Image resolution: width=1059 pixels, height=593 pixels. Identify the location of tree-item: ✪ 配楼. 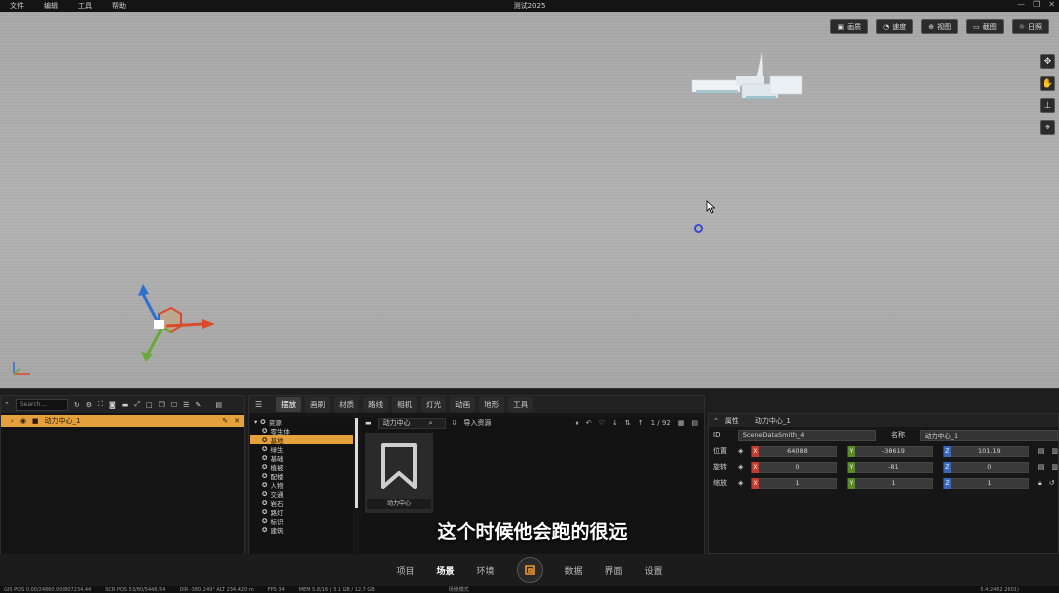
(301, 476).